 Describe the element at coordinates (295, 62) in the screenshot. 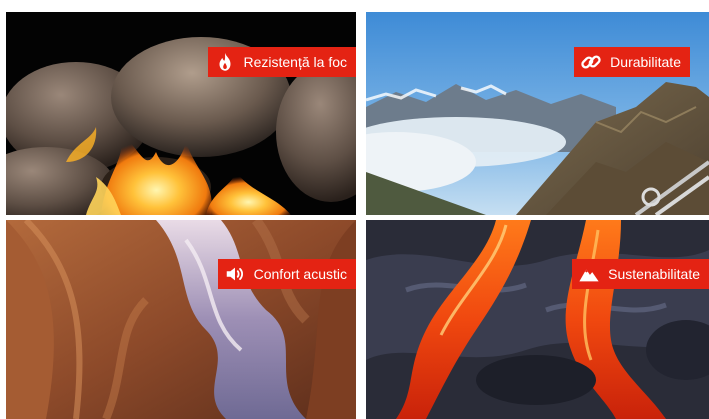

I see `fire-resistance-label: Rezistență la foc` at that location.